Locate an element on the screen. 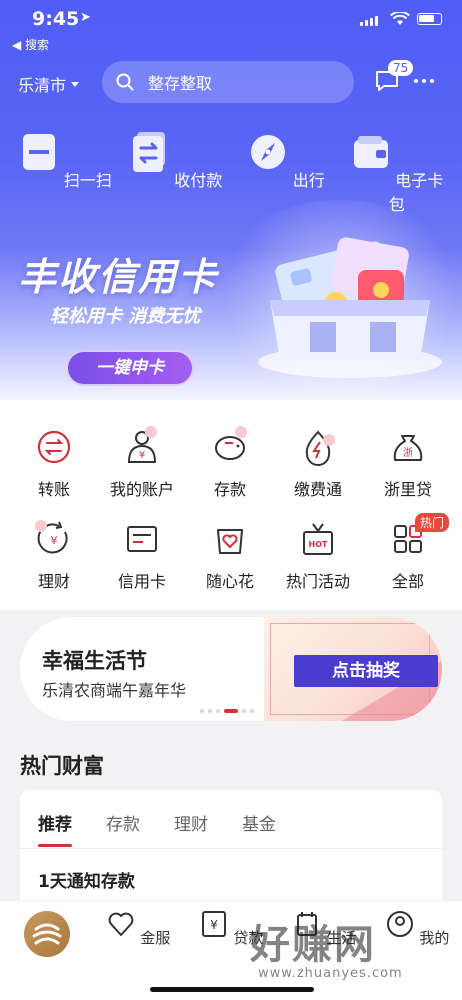  function-my-account: ¥ 我的账户 is located at coordinates (142, 463).